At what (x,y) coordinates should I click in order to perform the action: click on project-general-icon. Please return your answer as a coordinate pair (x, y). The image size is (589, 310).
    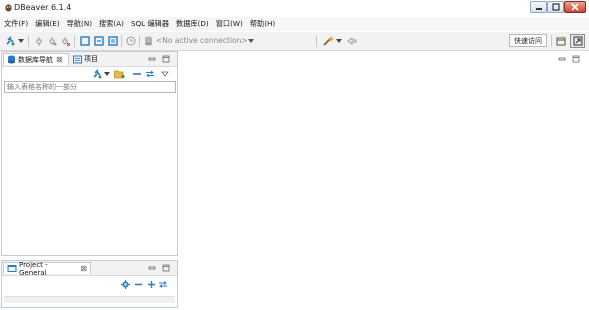
    Looking at the image, I should click on (12, 268).